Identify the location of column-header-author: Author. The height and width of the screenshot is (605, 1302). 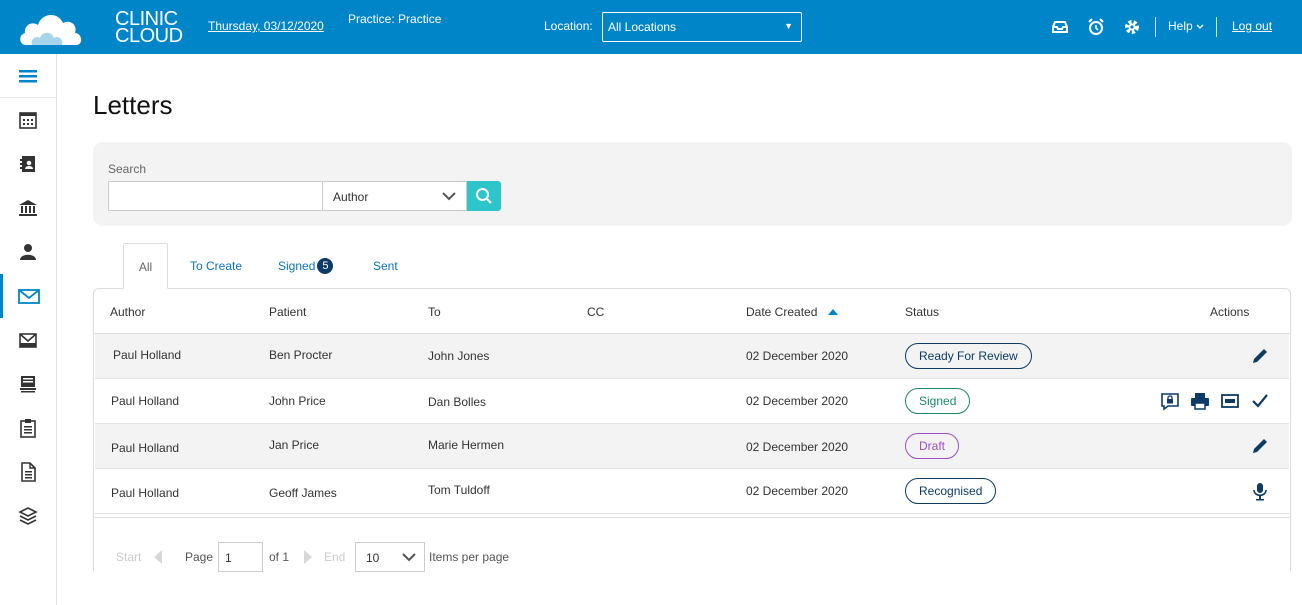
(127, 312).